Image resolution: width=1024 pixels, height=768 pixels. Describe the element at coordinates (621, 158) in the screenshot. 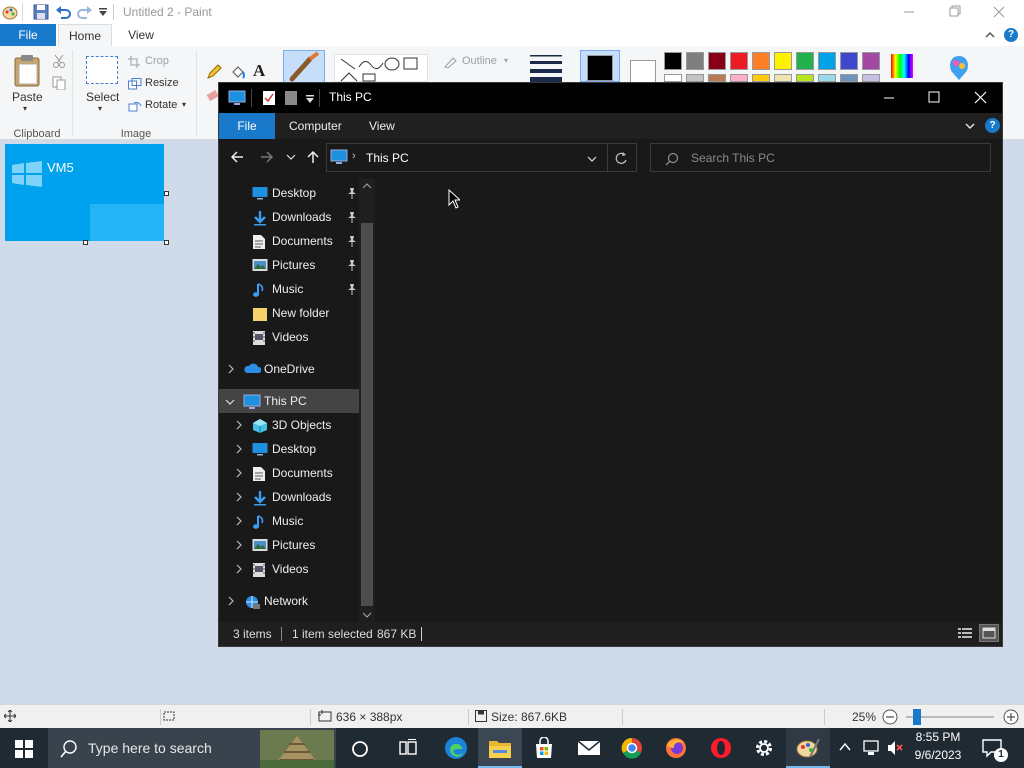

I see `refresh-icon` at that location.